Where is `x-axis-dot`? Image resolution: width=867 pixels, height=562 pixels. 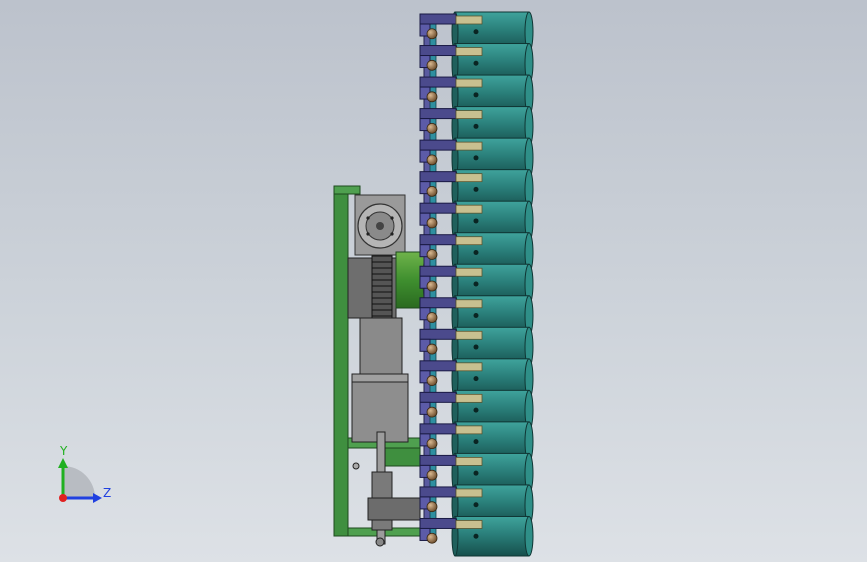
x-axis-dot is located at coordinates (63, 498).